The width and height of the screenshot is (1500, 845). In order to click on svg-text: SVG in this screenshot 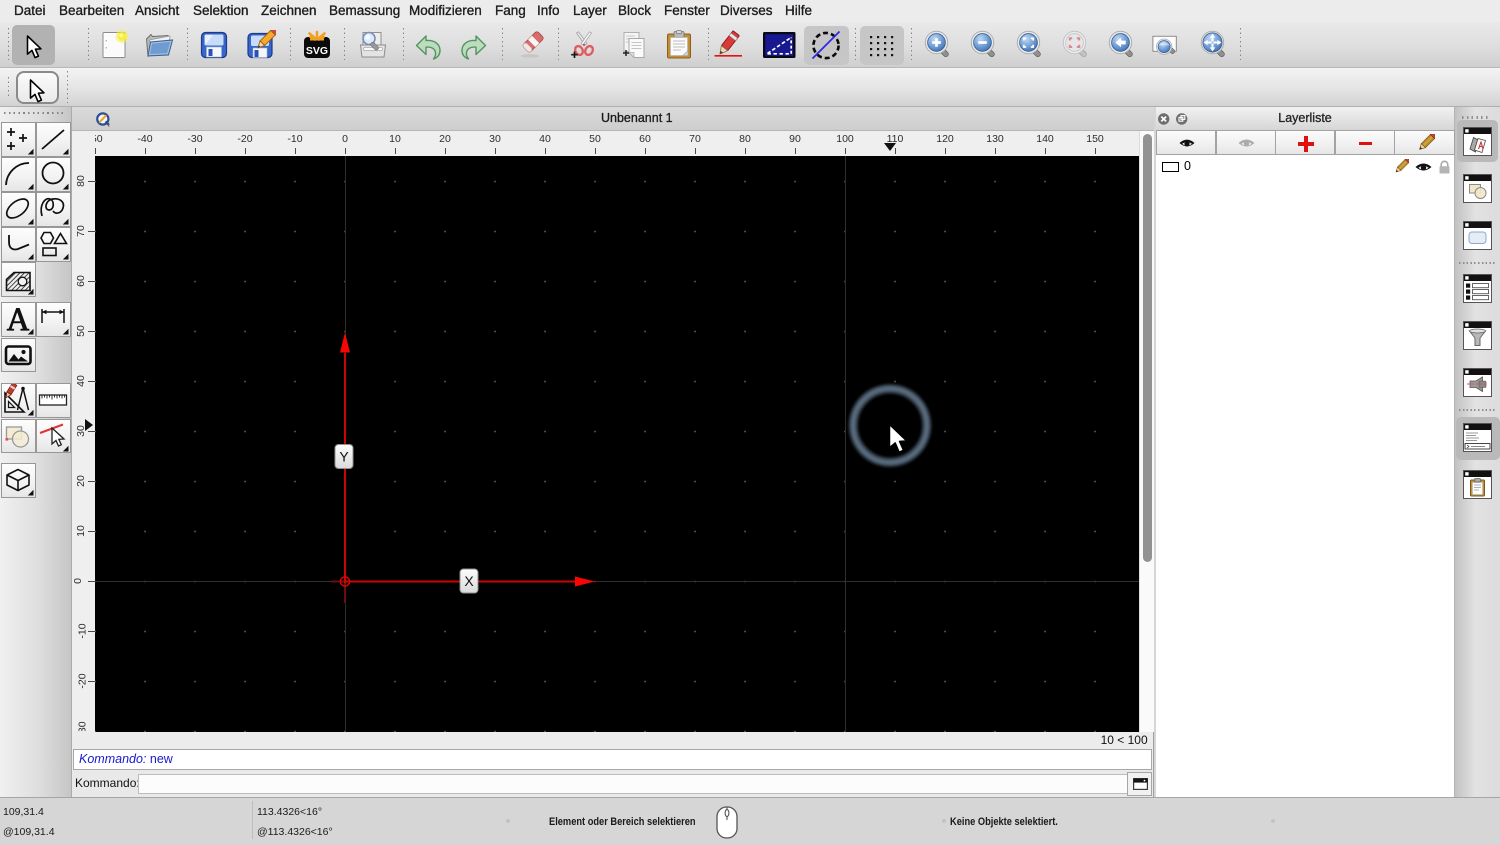, I will do `click(317, 51)`.